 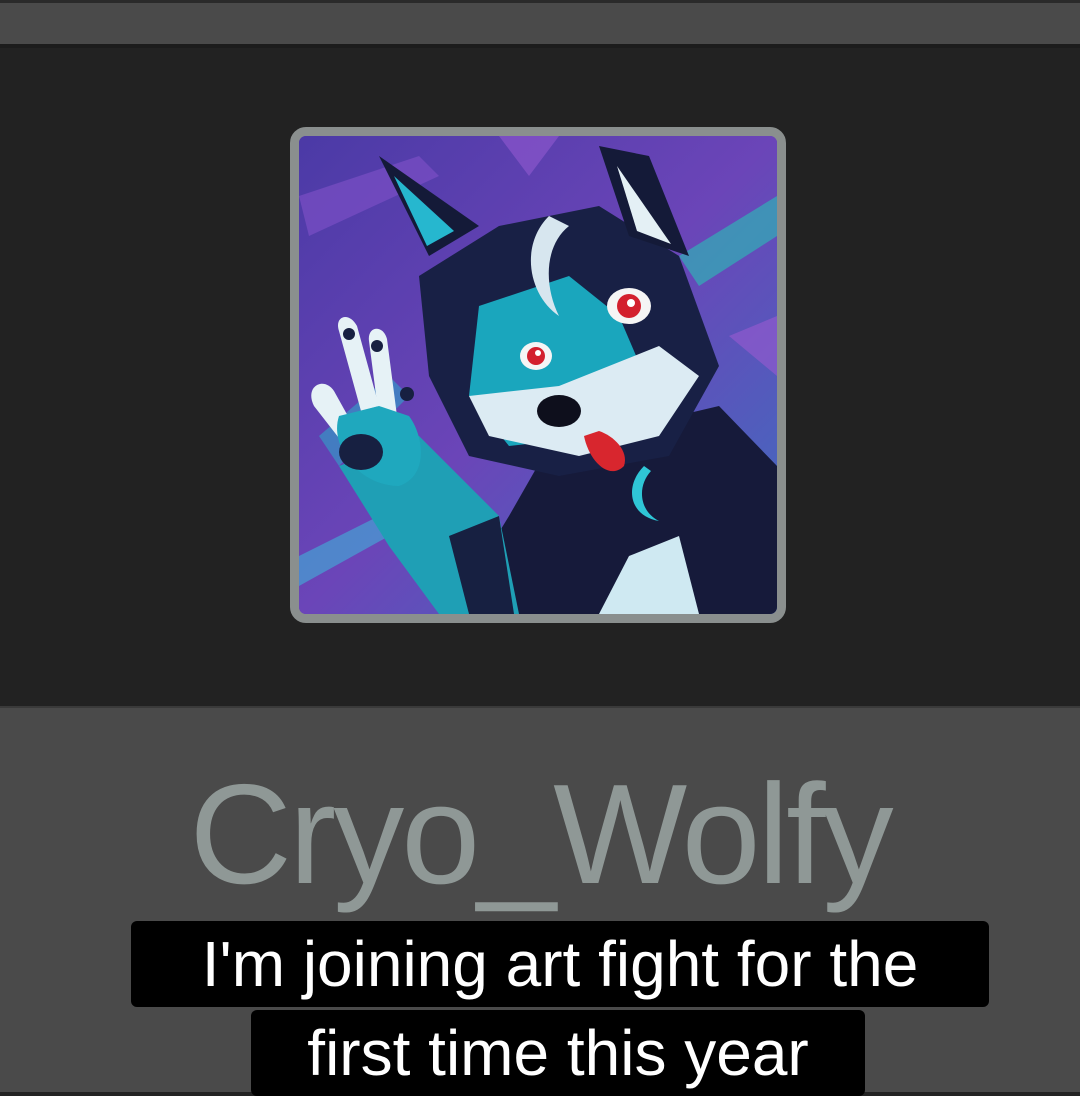 What do you see at coordinates (541, 834) in the screenshot?
I see `profile-username: Cryo_Wolfy` at bounding box center [541, 834].